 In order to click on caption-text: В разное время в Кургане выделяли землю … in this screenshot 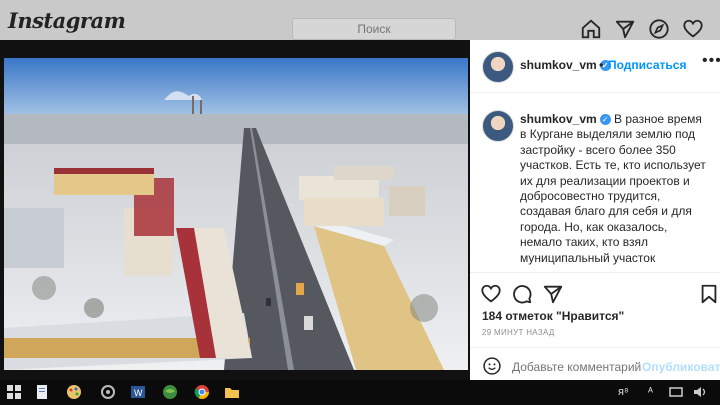, I will do `click(613, 191)`.